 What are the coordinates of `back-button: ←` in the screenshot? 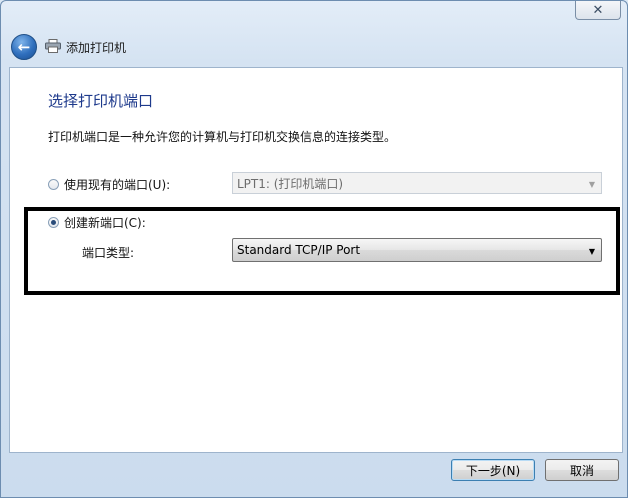 It's located at (24, 47).